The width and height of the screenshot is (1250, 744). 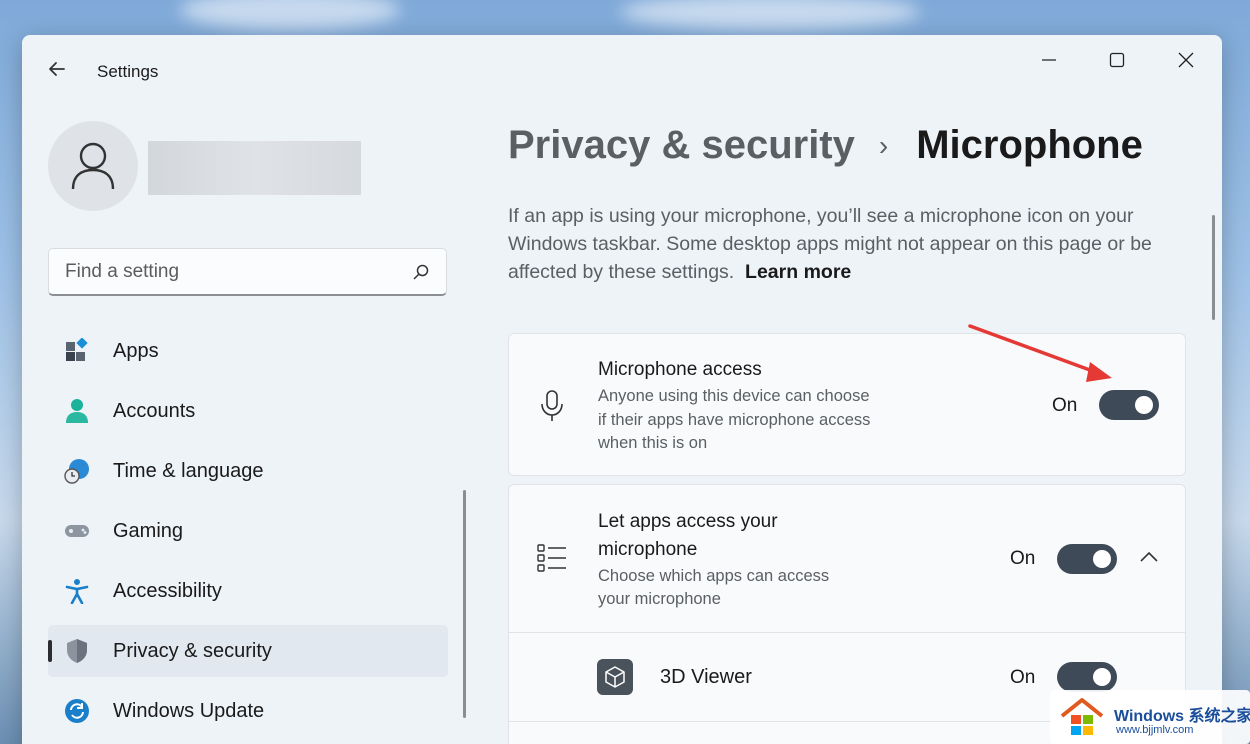 I want to click on minimize-button, so click(x=1049, y=60).